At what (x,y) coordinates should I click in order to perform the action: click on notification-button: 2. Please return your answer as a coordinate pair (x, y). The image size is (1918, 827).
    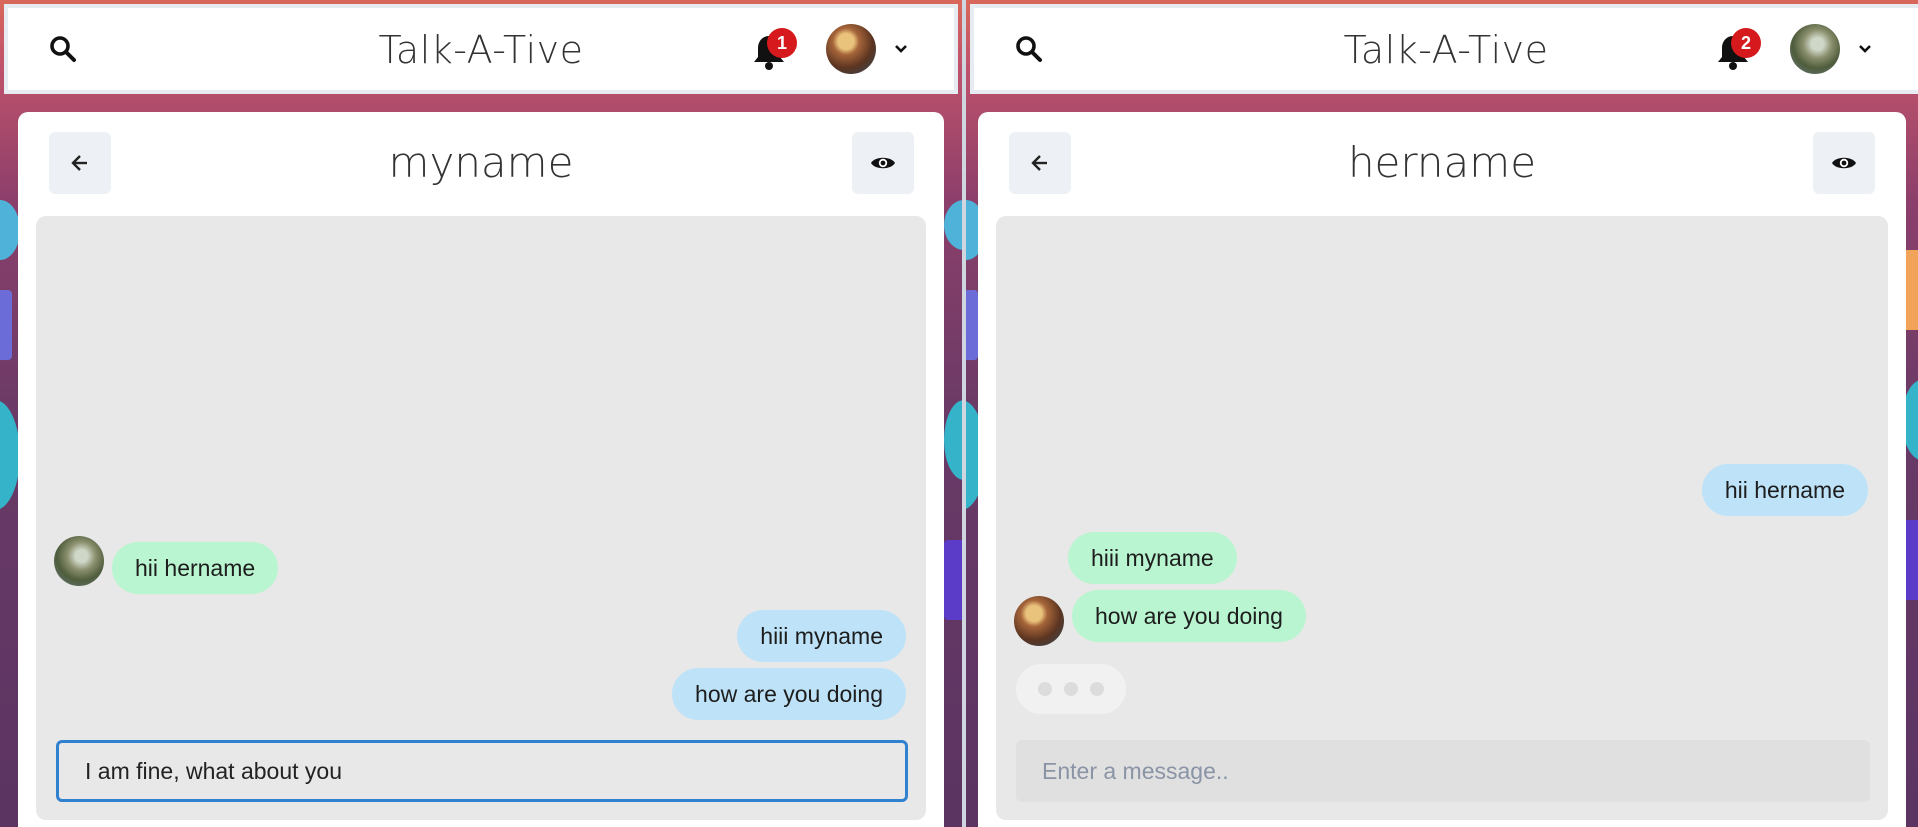
    Looking at the image, I should click on (1739, 49).